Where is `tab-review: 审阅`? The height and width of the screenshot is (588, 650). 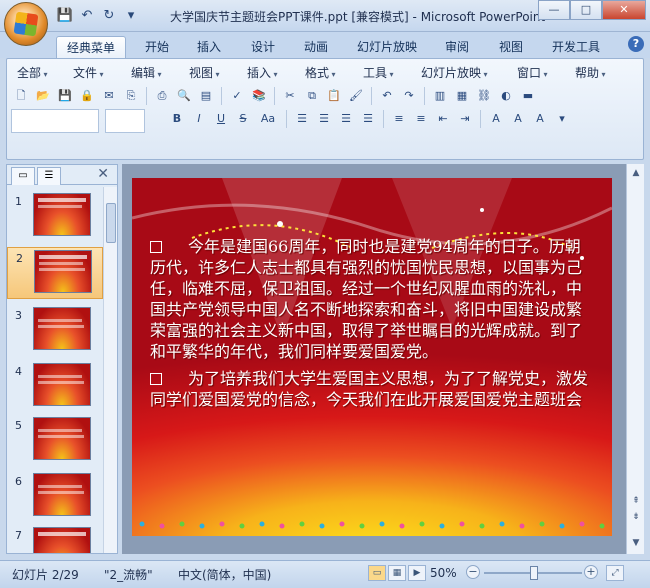 tab-review: 审阅 is located at coordinates (457, 47).